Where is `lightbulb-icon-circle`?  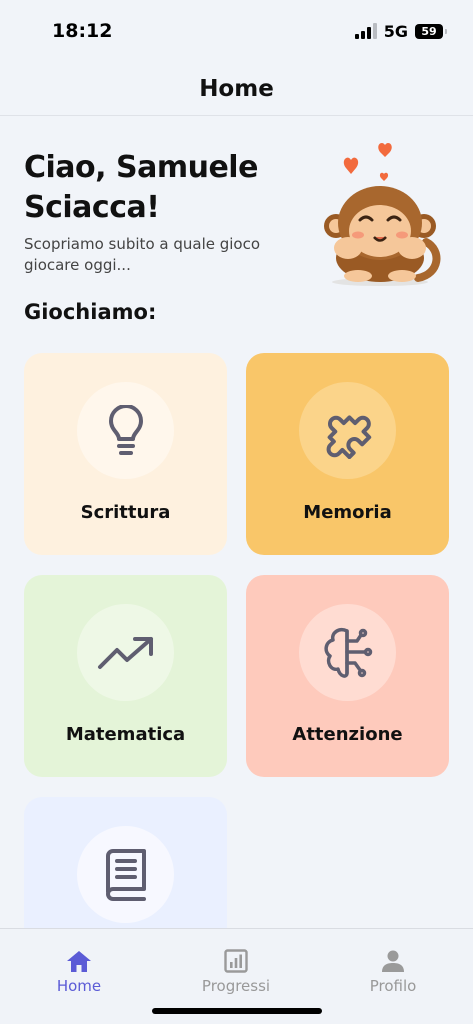 lightbulb-icon-circle is located at coordinates (125, 430).